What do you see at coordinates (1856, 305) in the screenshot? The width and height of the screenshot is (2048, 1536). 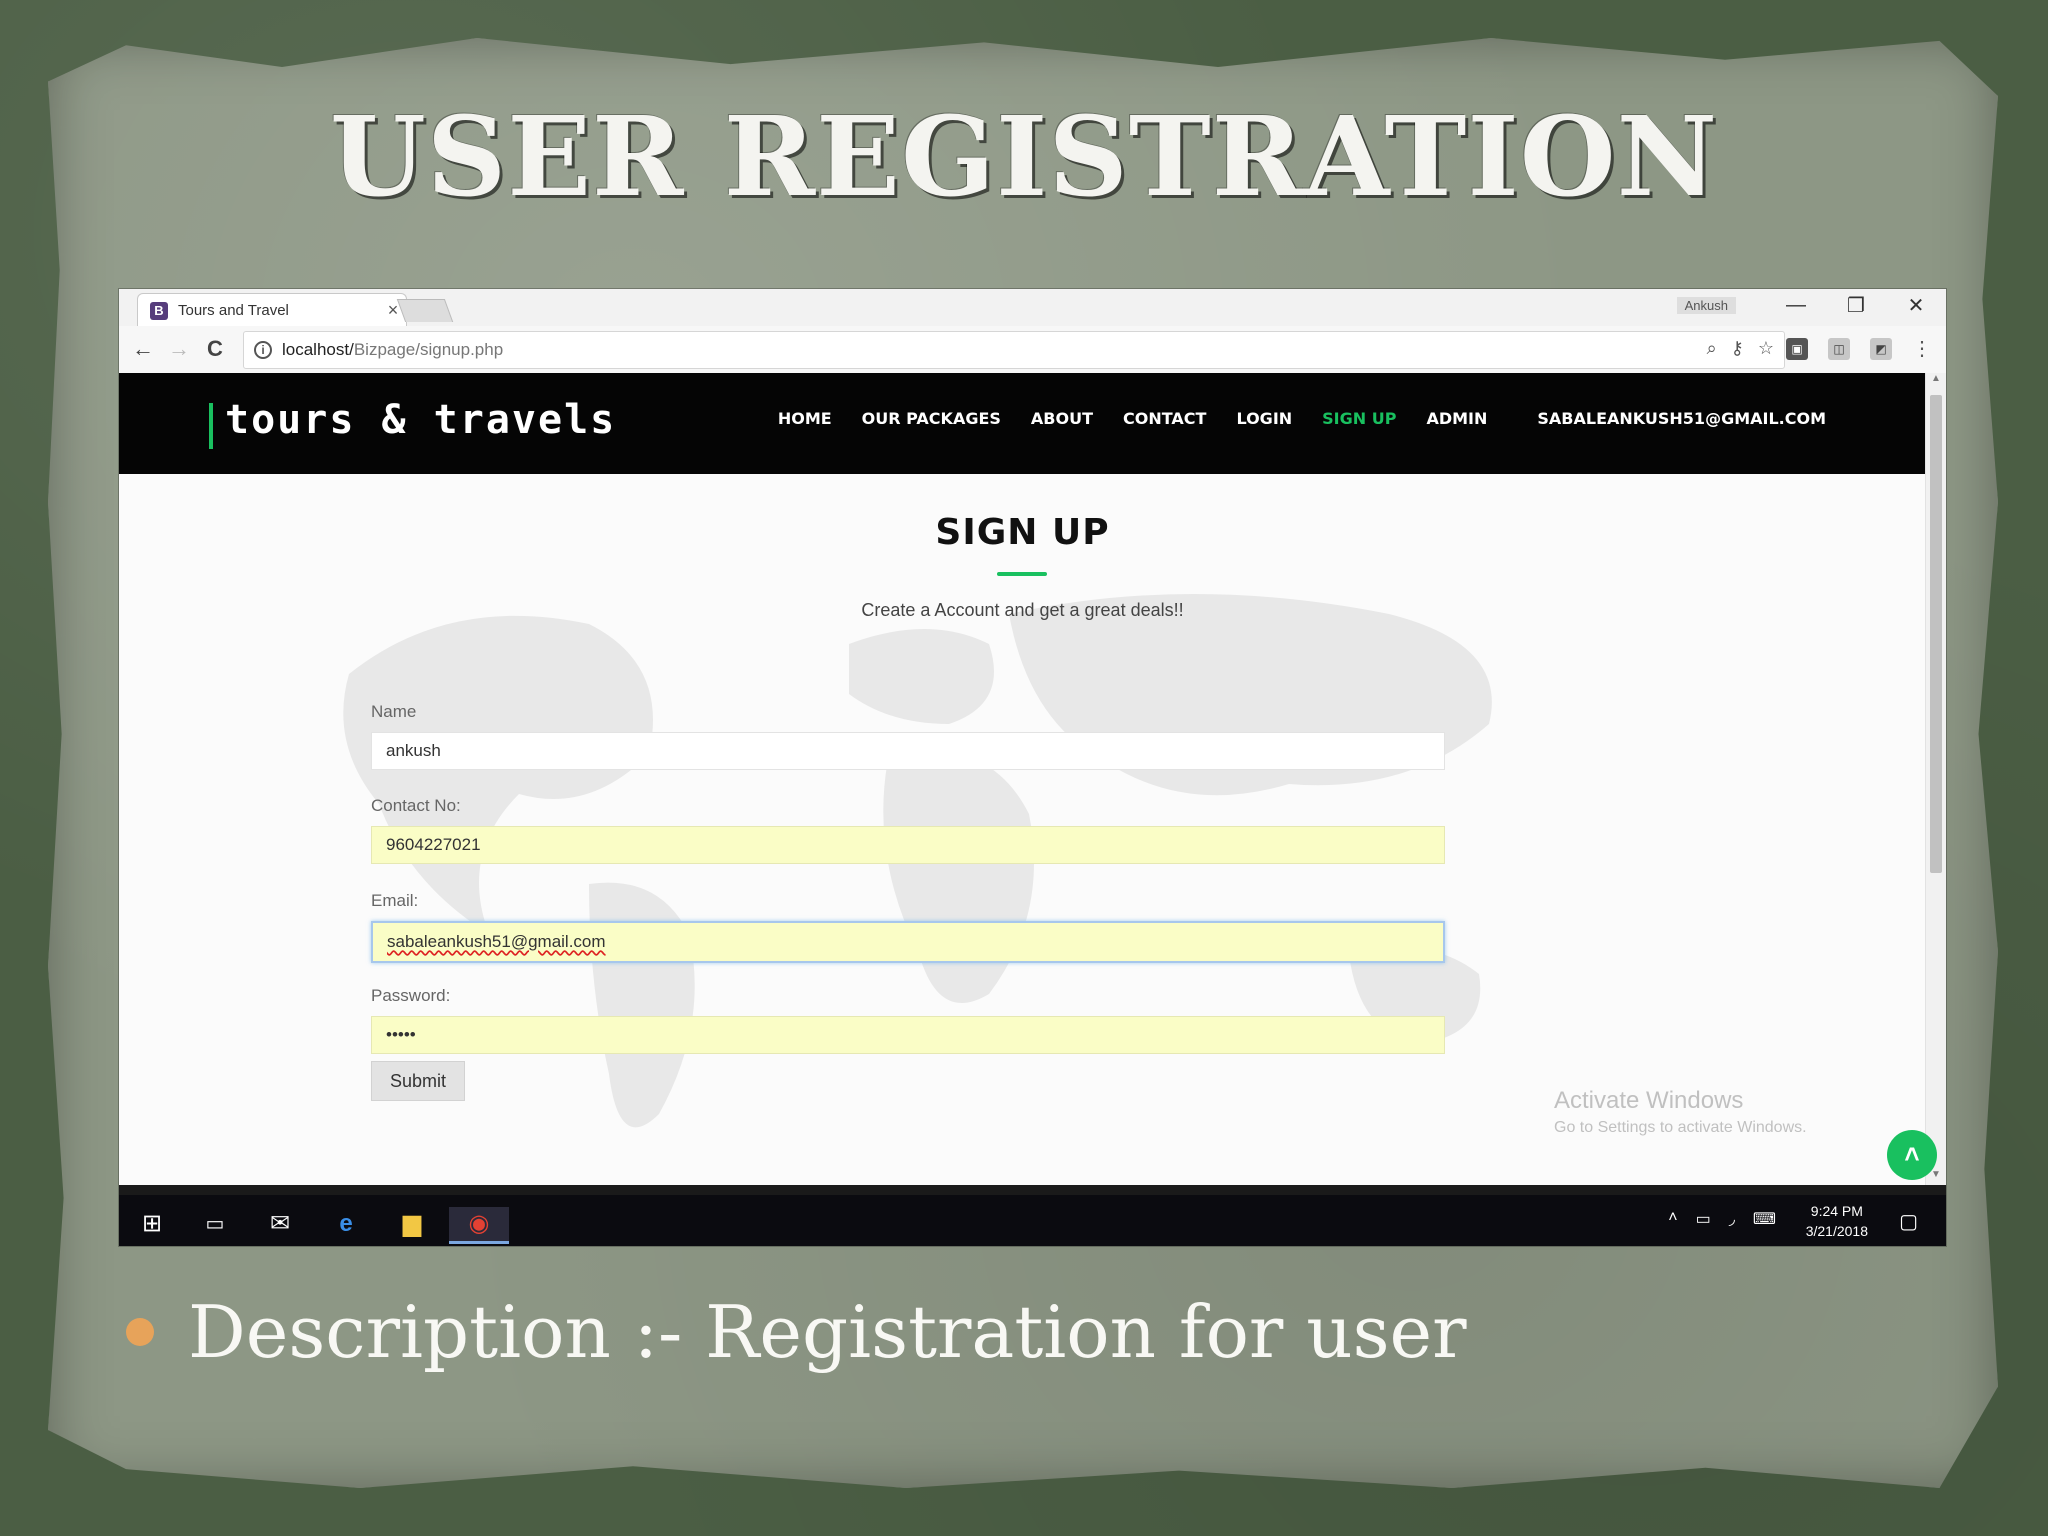 I see `restore-button: ❐` at bounding box center [1856, 305].